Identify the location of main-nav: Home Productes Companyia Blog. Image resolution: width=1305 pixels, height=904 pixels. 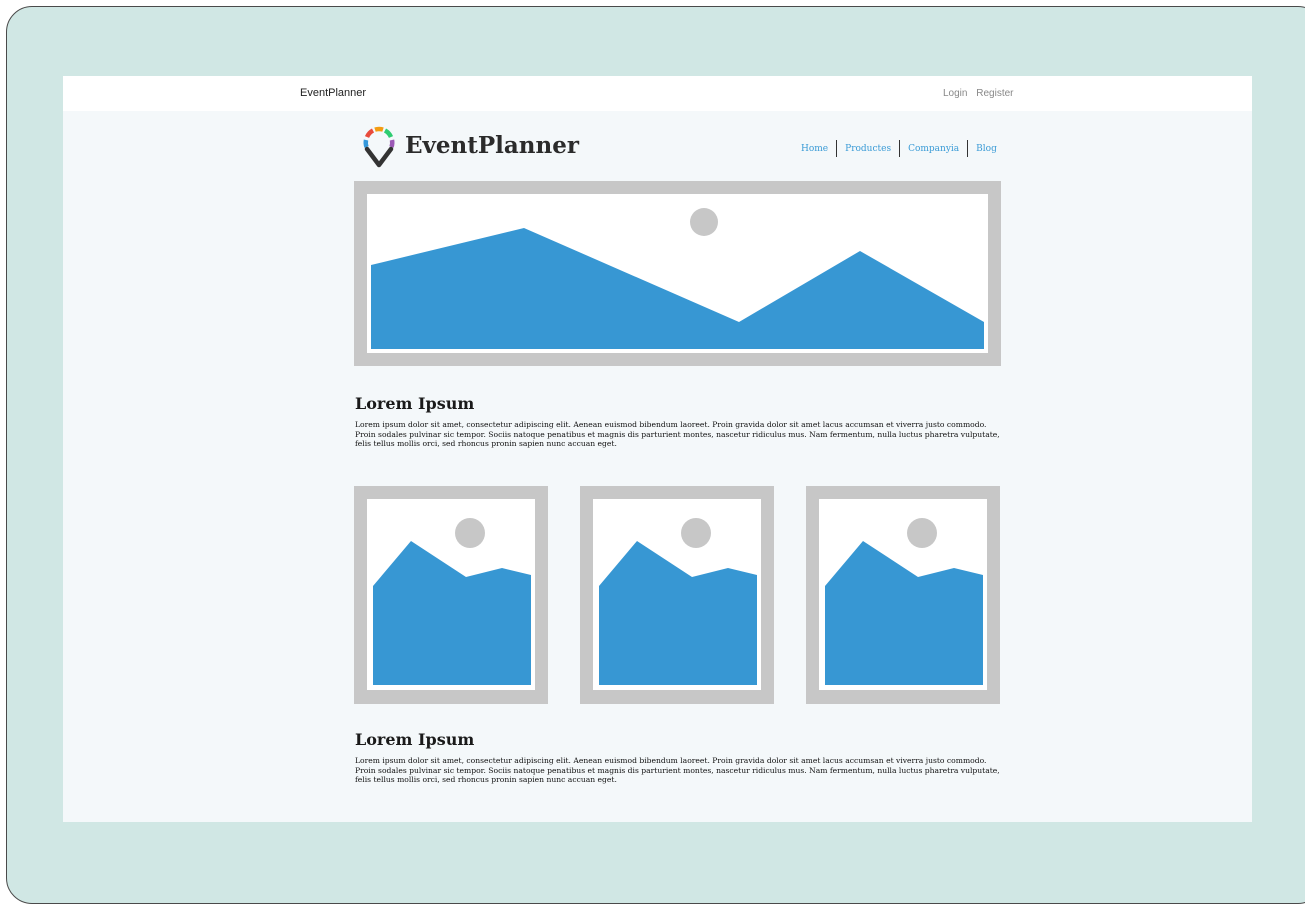
(899, 148).